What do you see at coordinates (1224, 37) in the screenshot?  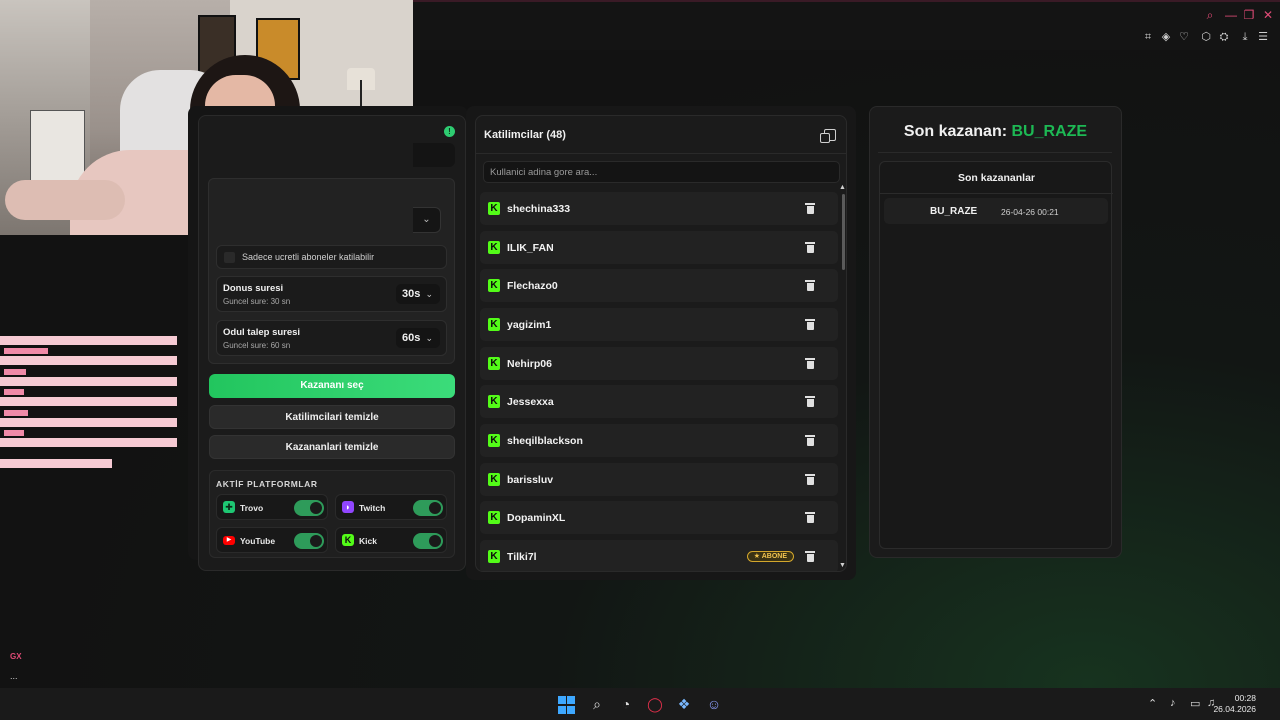 I see `account-icon: ⛭` at bounding box center [1224, 37].